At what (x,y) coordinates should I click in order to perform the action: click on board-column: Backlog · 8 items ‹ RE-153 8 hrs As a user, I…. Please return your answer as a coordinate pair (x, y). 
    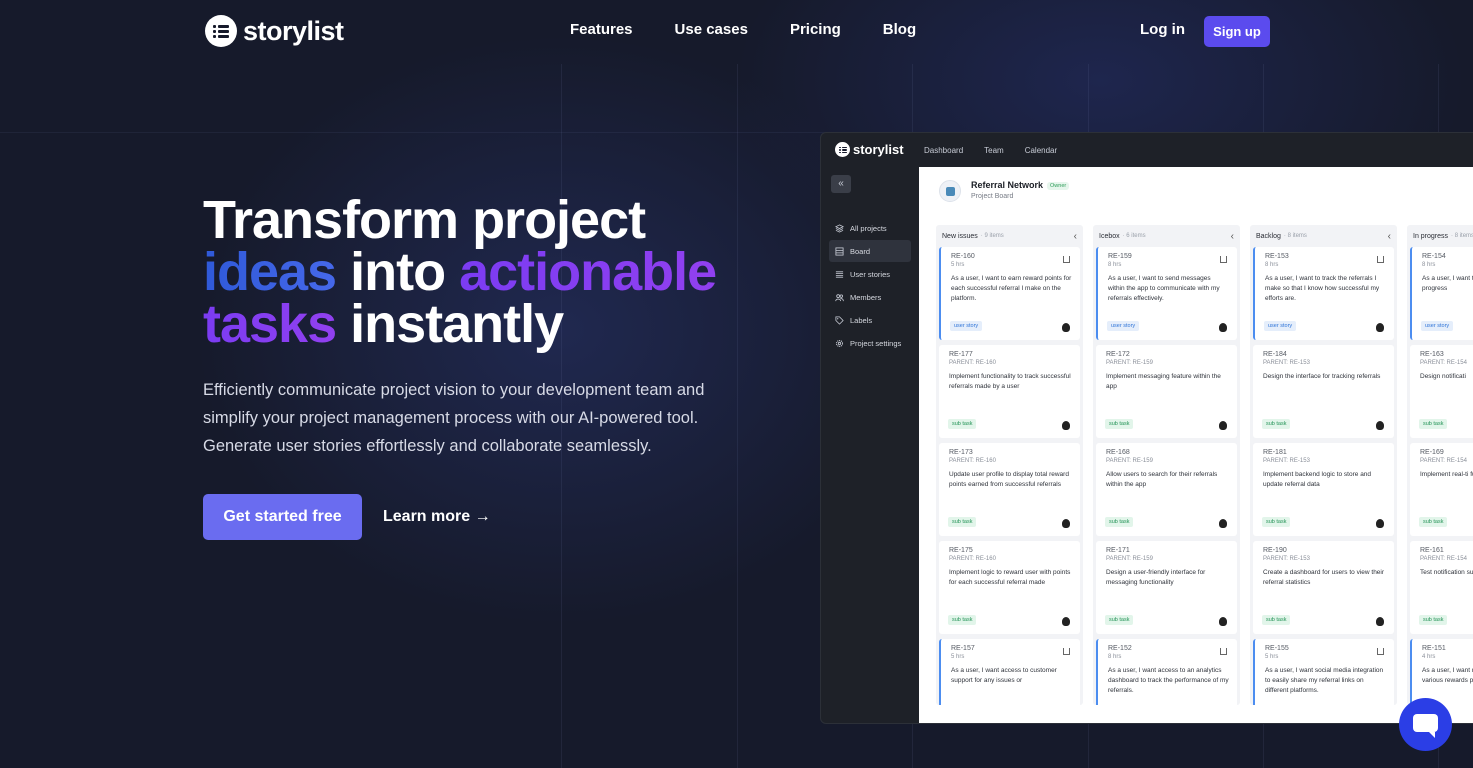
    Looking at the image, I should click on (1323, 465).